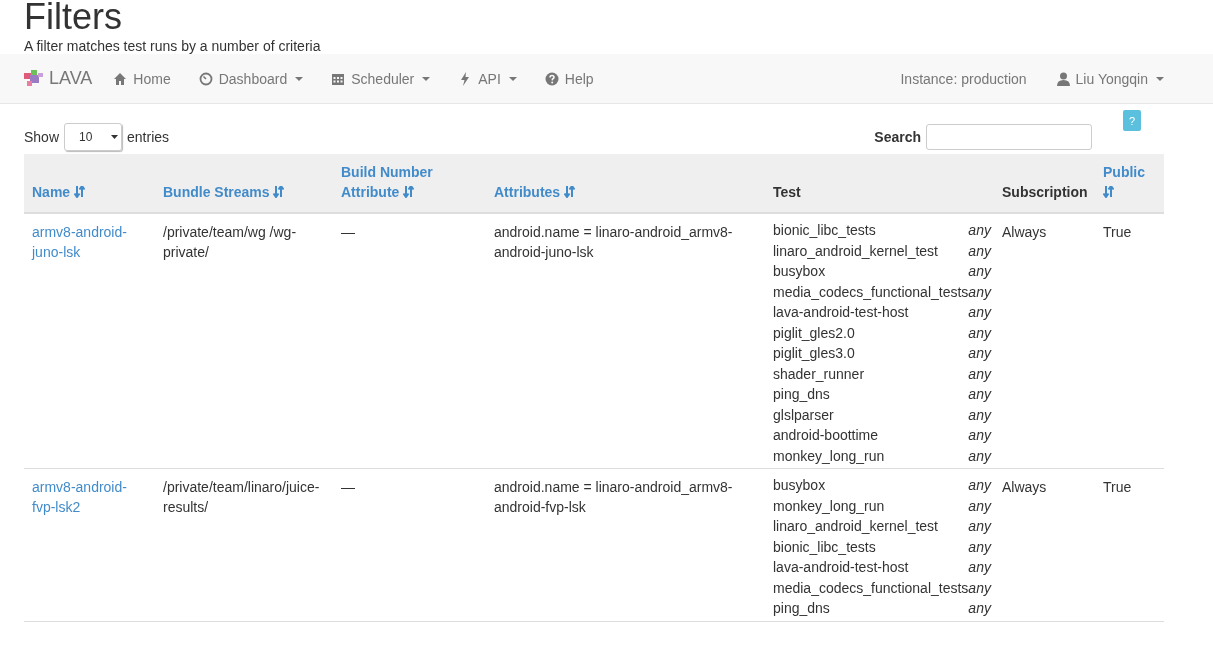 The height and width of the screenshot is (658, 1213). What do you see at coordinates (826, 435) in the screenshot?
I see `test-name: android-boottime` at bounding box center [826, 435].